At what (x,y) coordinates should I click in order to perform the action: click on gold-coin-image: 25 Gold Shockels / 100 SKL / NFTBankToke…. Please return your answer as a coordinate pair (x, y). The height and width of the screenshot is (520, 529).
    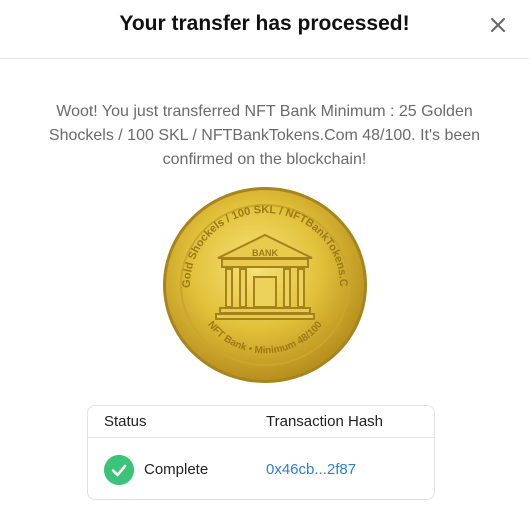
    Looking at the image, I should click on (263, 284).